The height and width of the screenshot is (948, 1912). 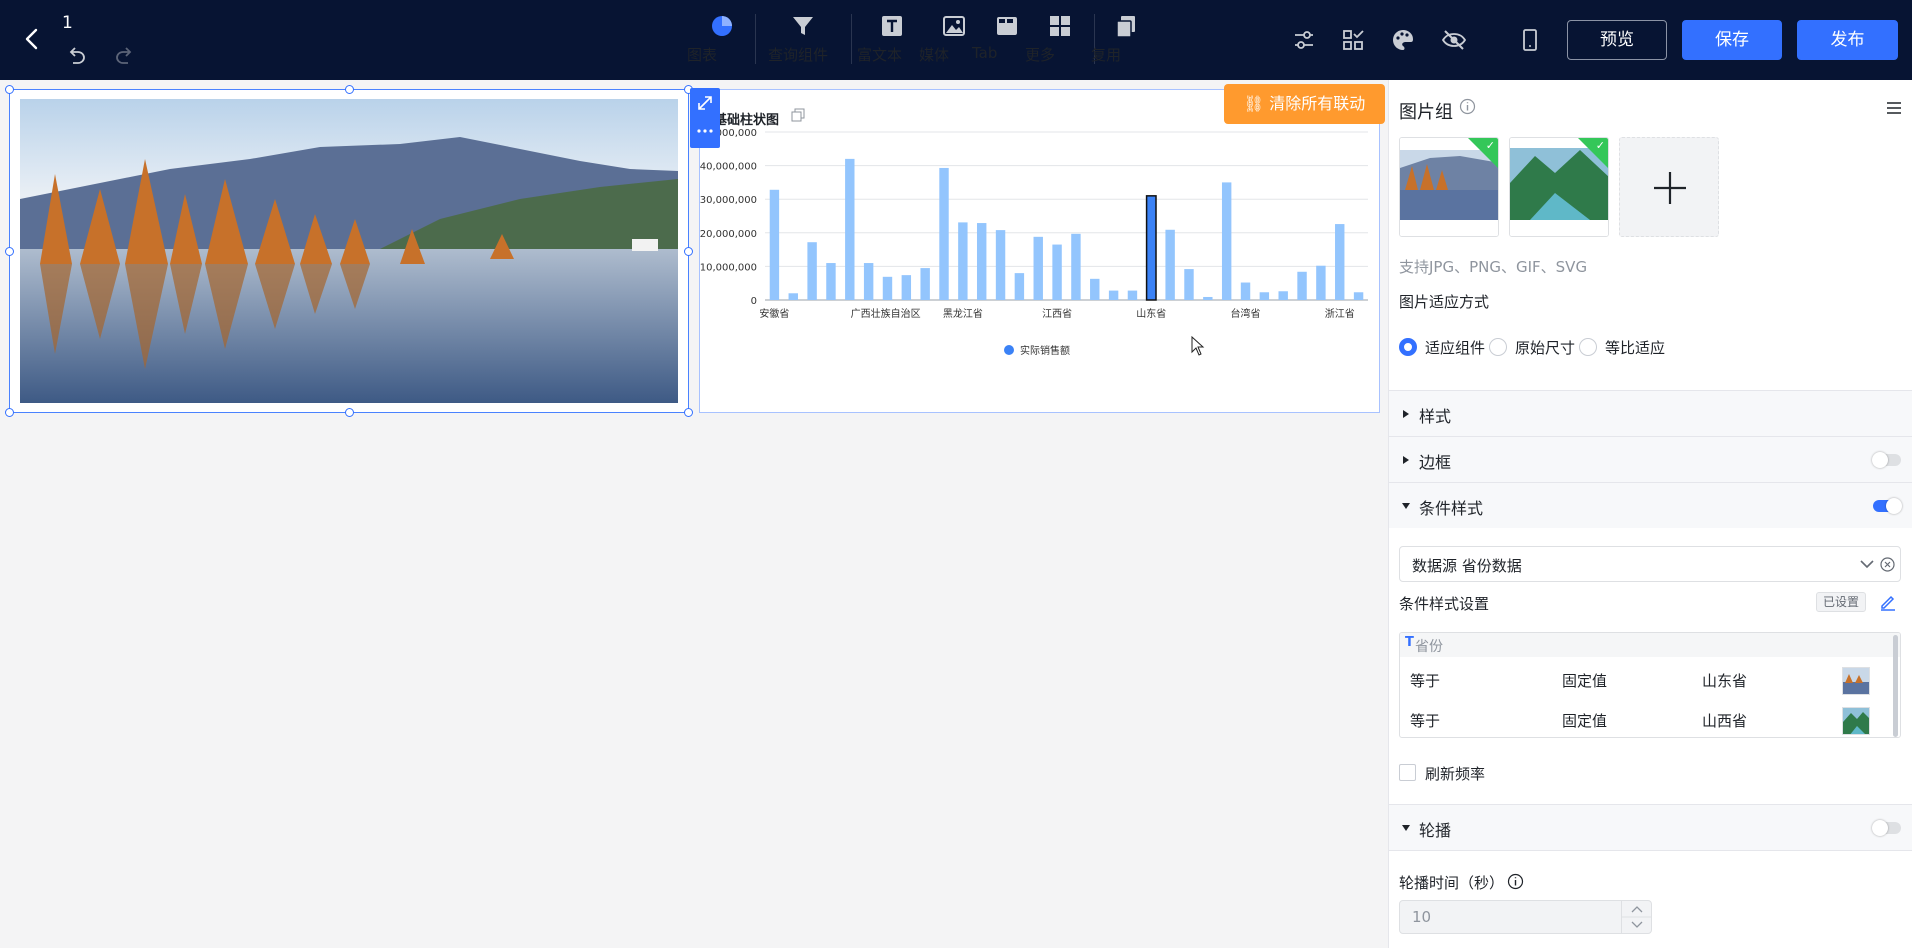 What do you see at coordinates (1060, 42) in the screenshot?
I see `tool-more: 更多` at bounding box center [1060, 42].